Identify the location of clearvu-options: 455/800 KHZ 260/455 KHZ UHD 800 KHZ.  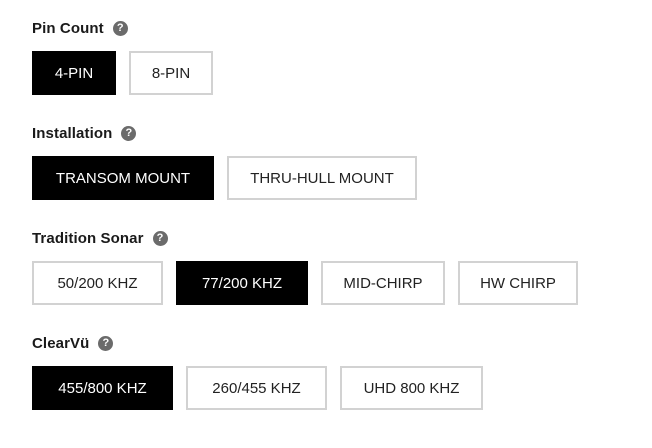
(264, 388).